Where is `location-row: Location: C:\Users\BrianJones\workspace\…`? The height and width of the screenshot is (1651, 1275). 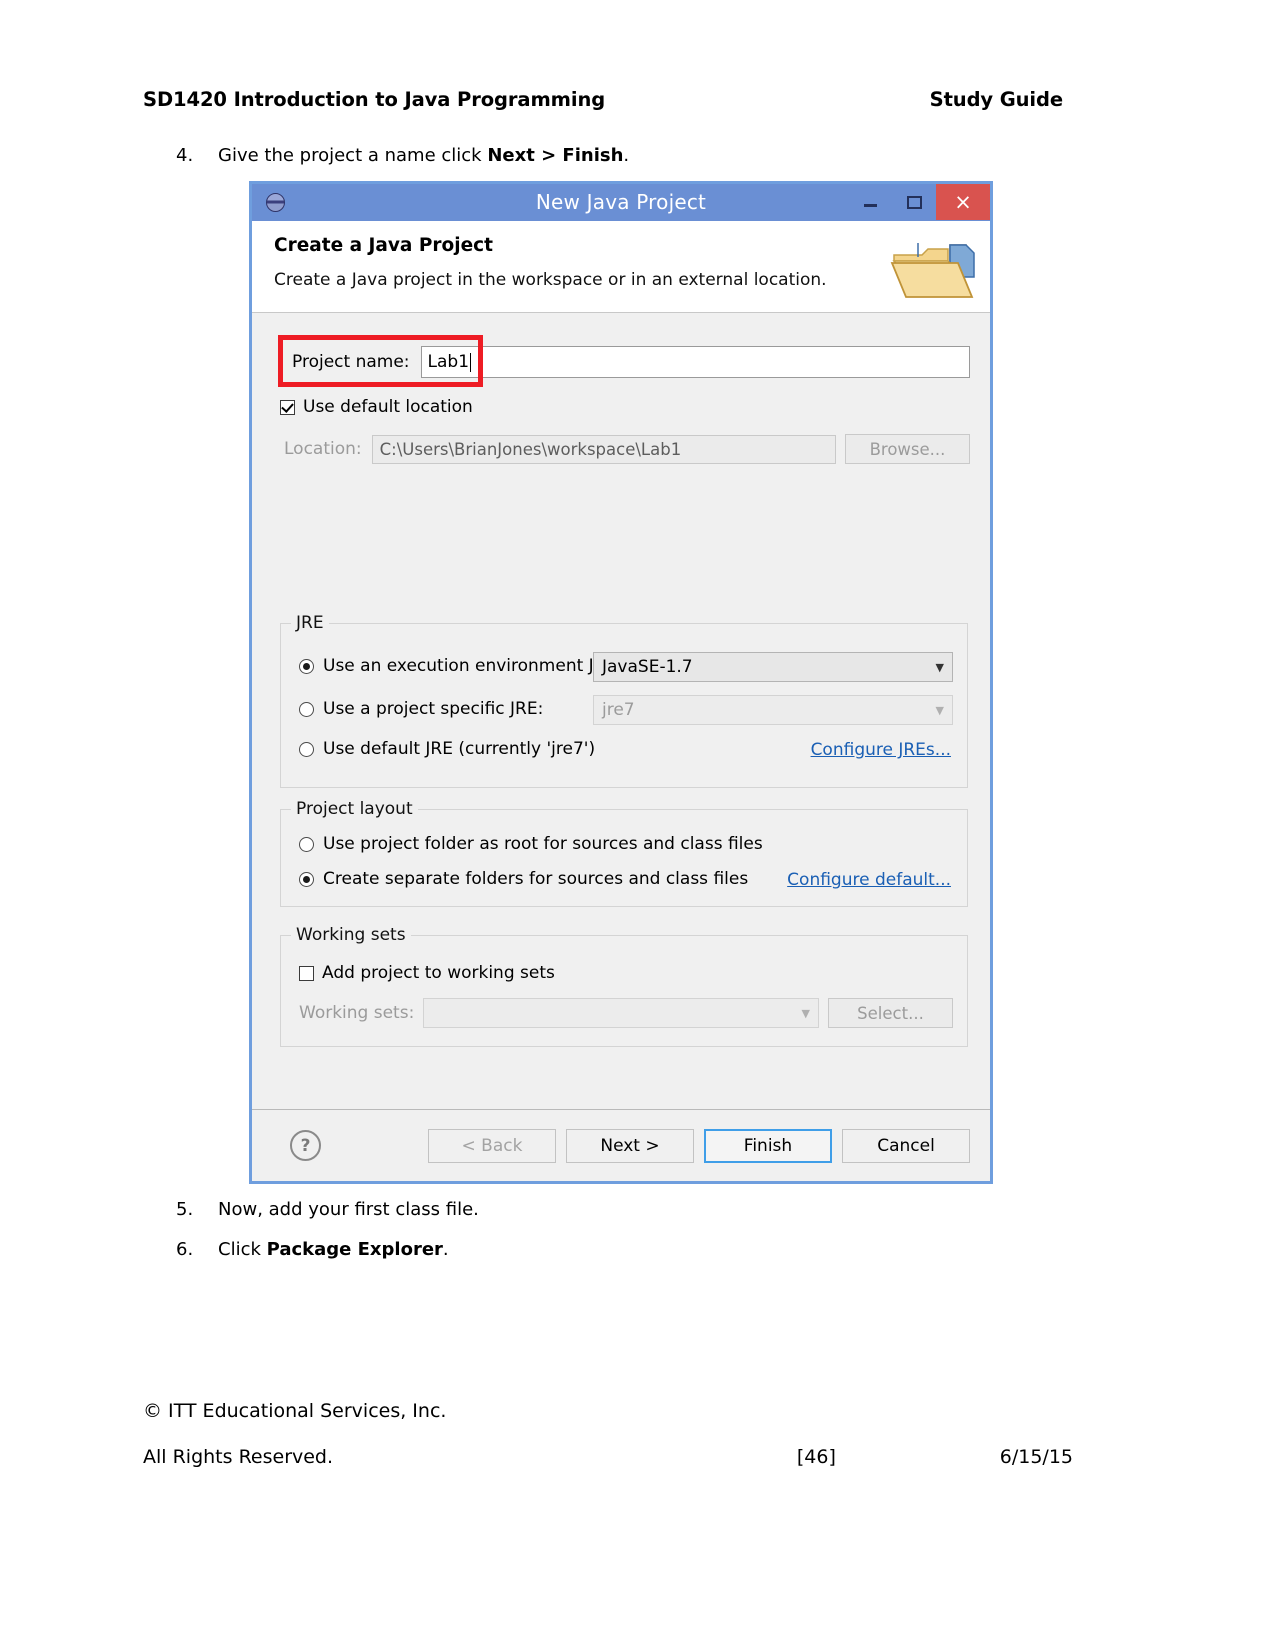 location-row: Location: C:\Users\BrianJones\workspace\… is located at coordinates (621, 449).